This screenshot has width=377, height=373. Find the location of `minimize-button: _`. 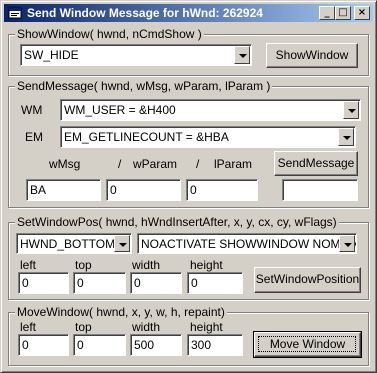

minimize-button: _ is located at coordinates (327, 13).